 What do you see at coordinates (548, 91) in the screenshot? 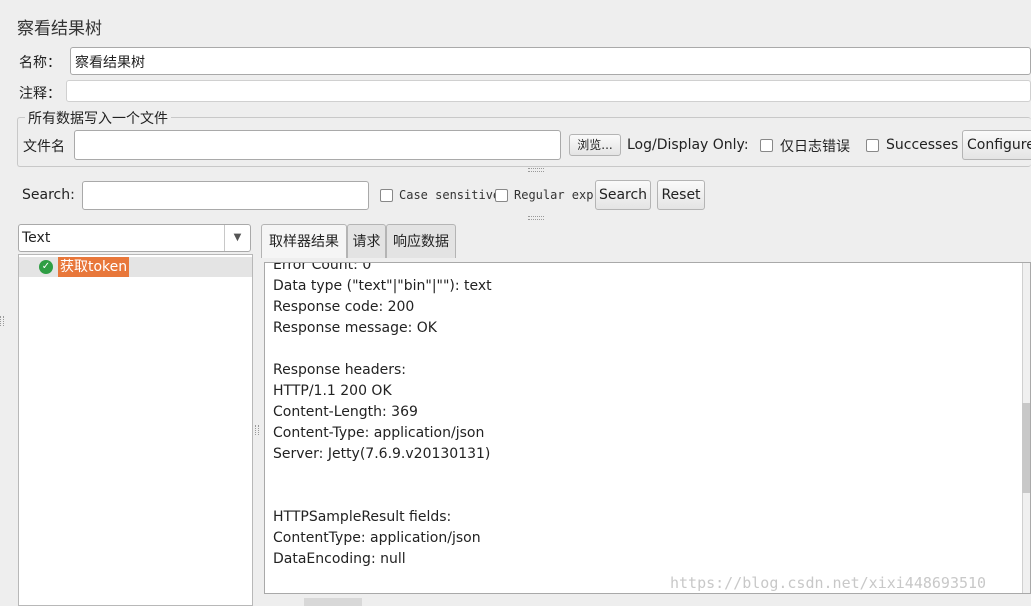
I see `comment-input` at bounding box center [548, 91].